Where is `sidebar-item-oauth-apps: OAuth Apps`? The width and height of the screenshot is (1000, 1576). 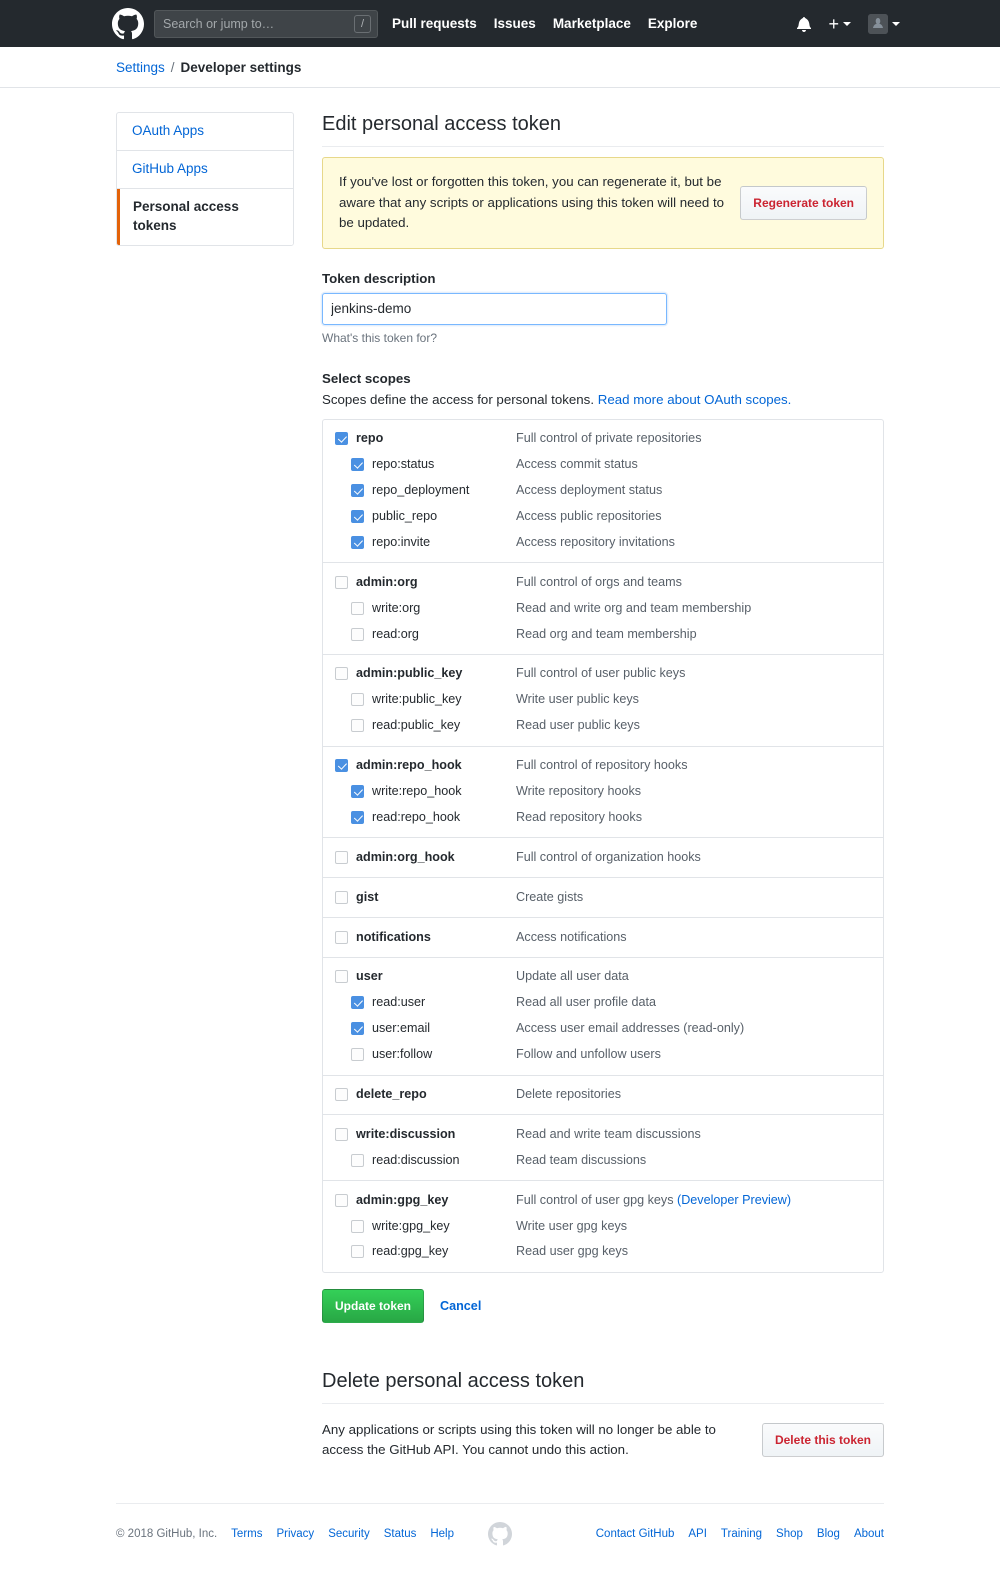 sidebar-item-oauth-apps: OAuth Apps is located at coordinates (205, 132).